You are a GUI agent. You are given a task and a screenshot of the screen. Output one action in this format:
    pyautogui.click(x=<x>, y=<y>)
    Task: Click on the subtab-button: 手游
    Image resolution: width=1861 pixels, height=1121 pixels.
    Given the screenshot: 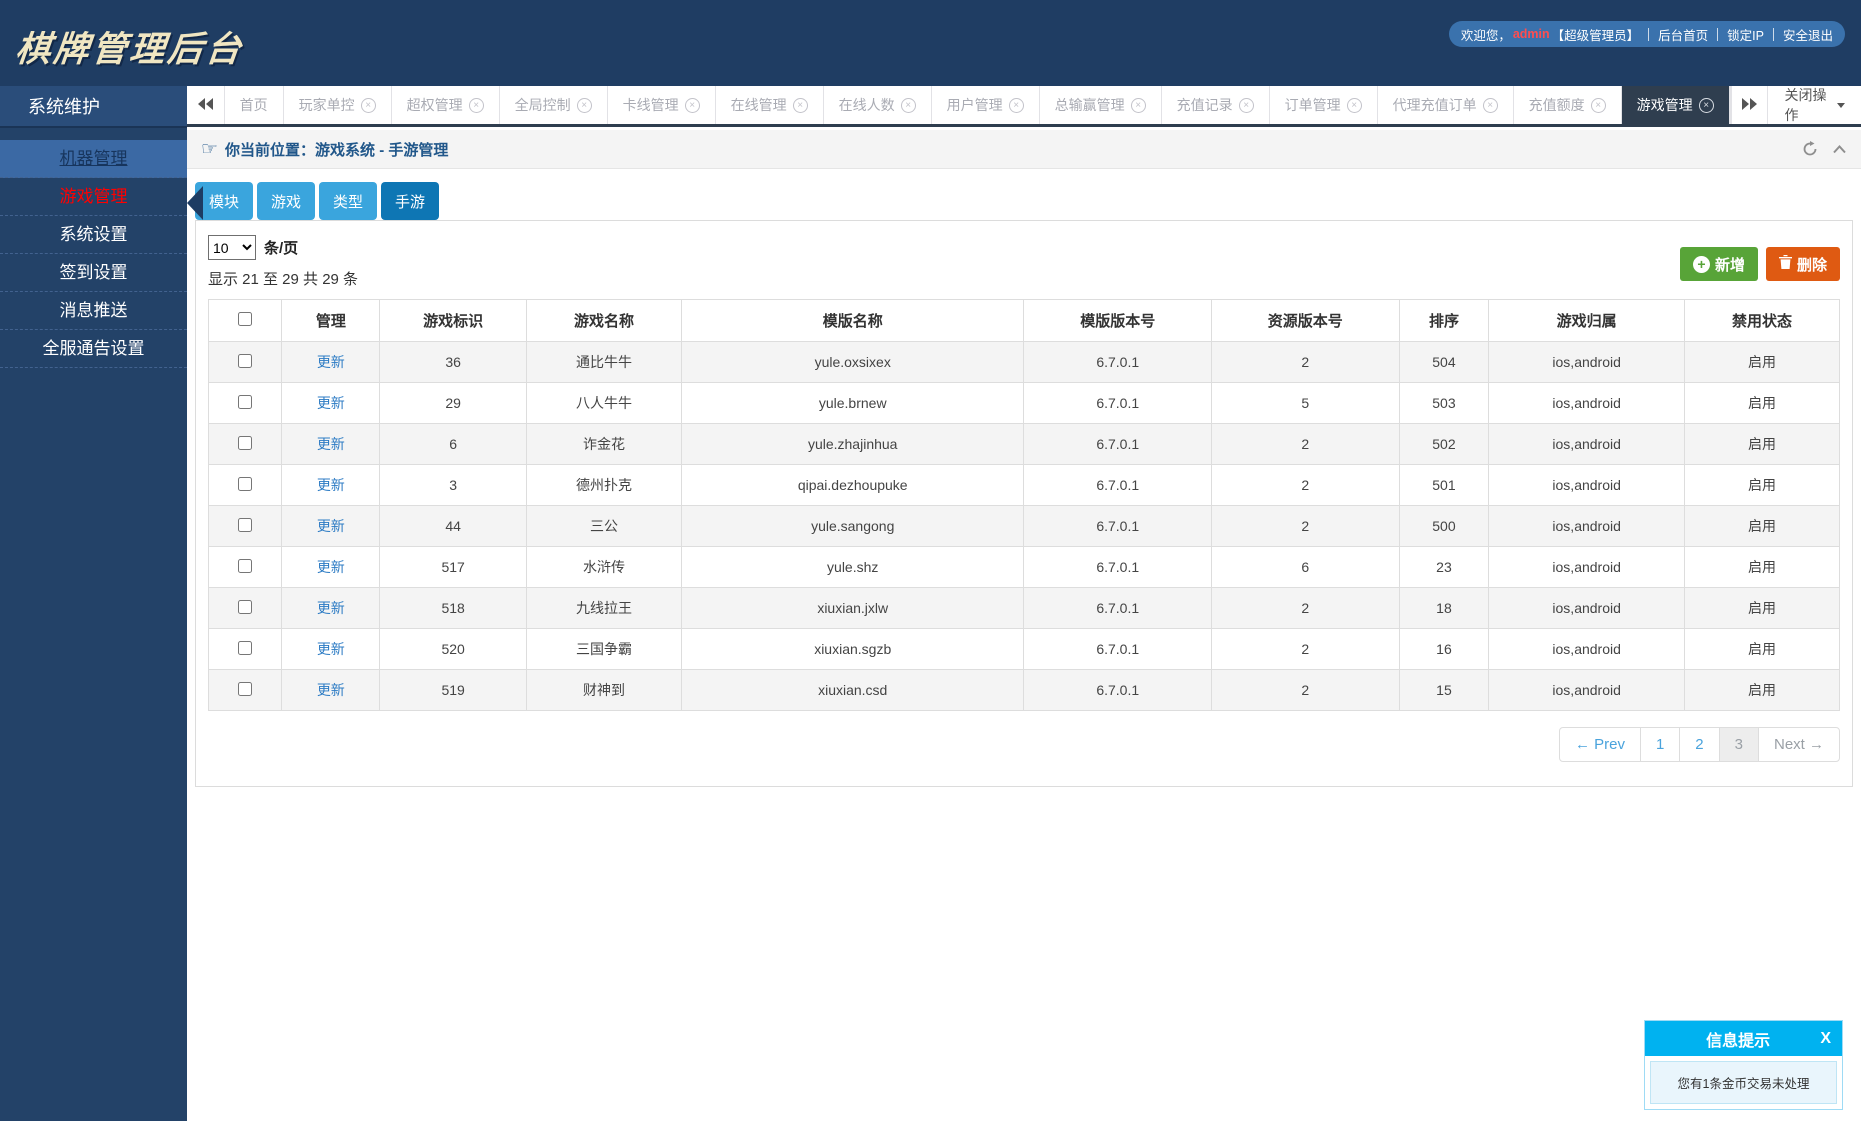 What is the action you would take?
    pyautogui.click(x=410, y=201)
    